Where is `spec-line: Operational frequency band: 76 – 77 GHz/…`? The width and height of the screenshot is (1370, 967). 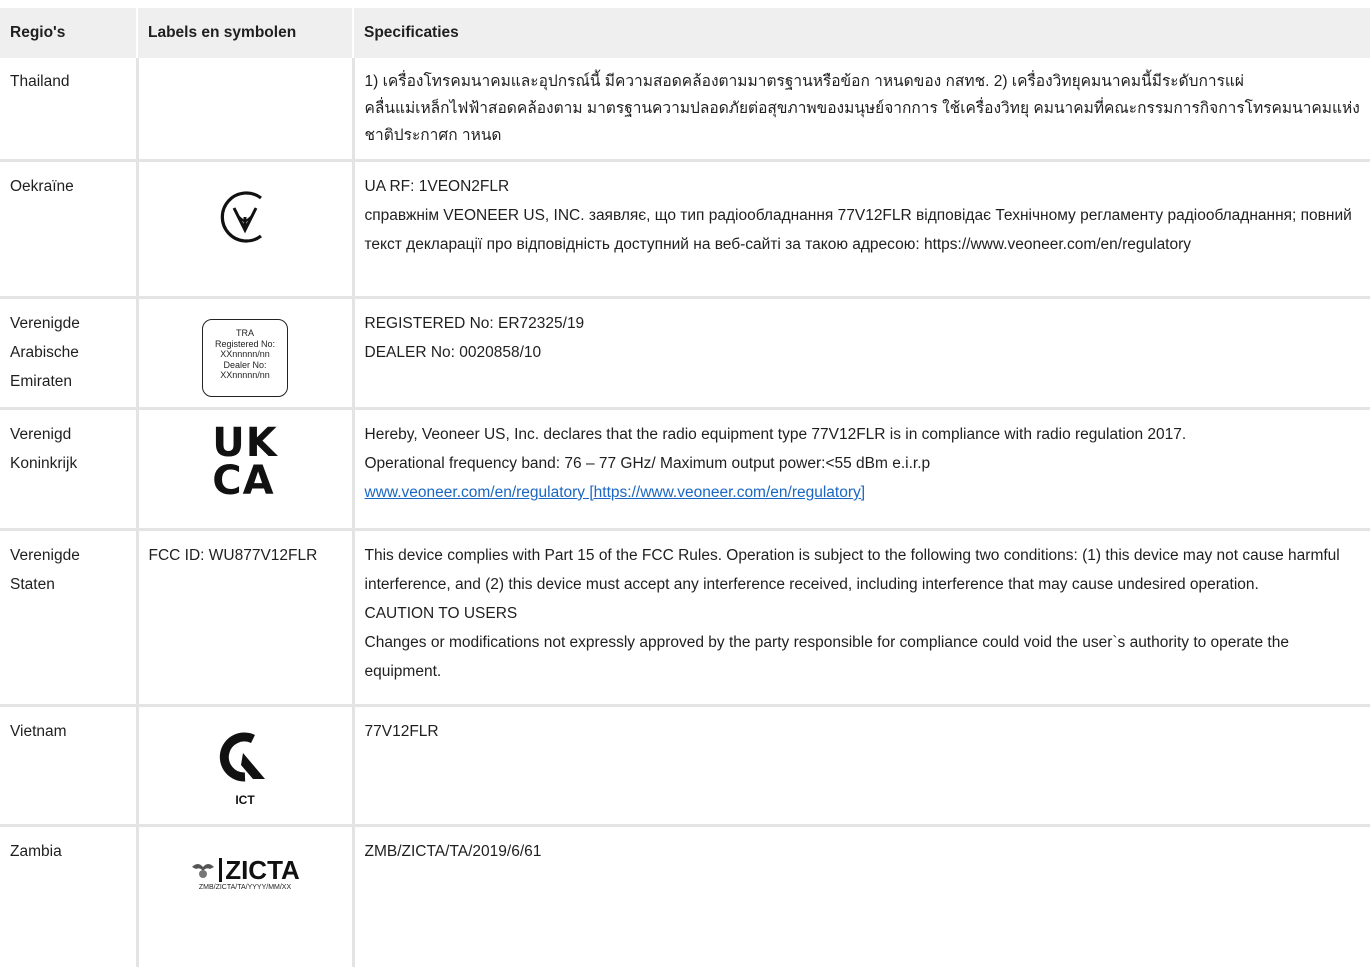 spec-line: Operational frequency band: 76 – 77 GHz/… is located at coordinates (864, 463).